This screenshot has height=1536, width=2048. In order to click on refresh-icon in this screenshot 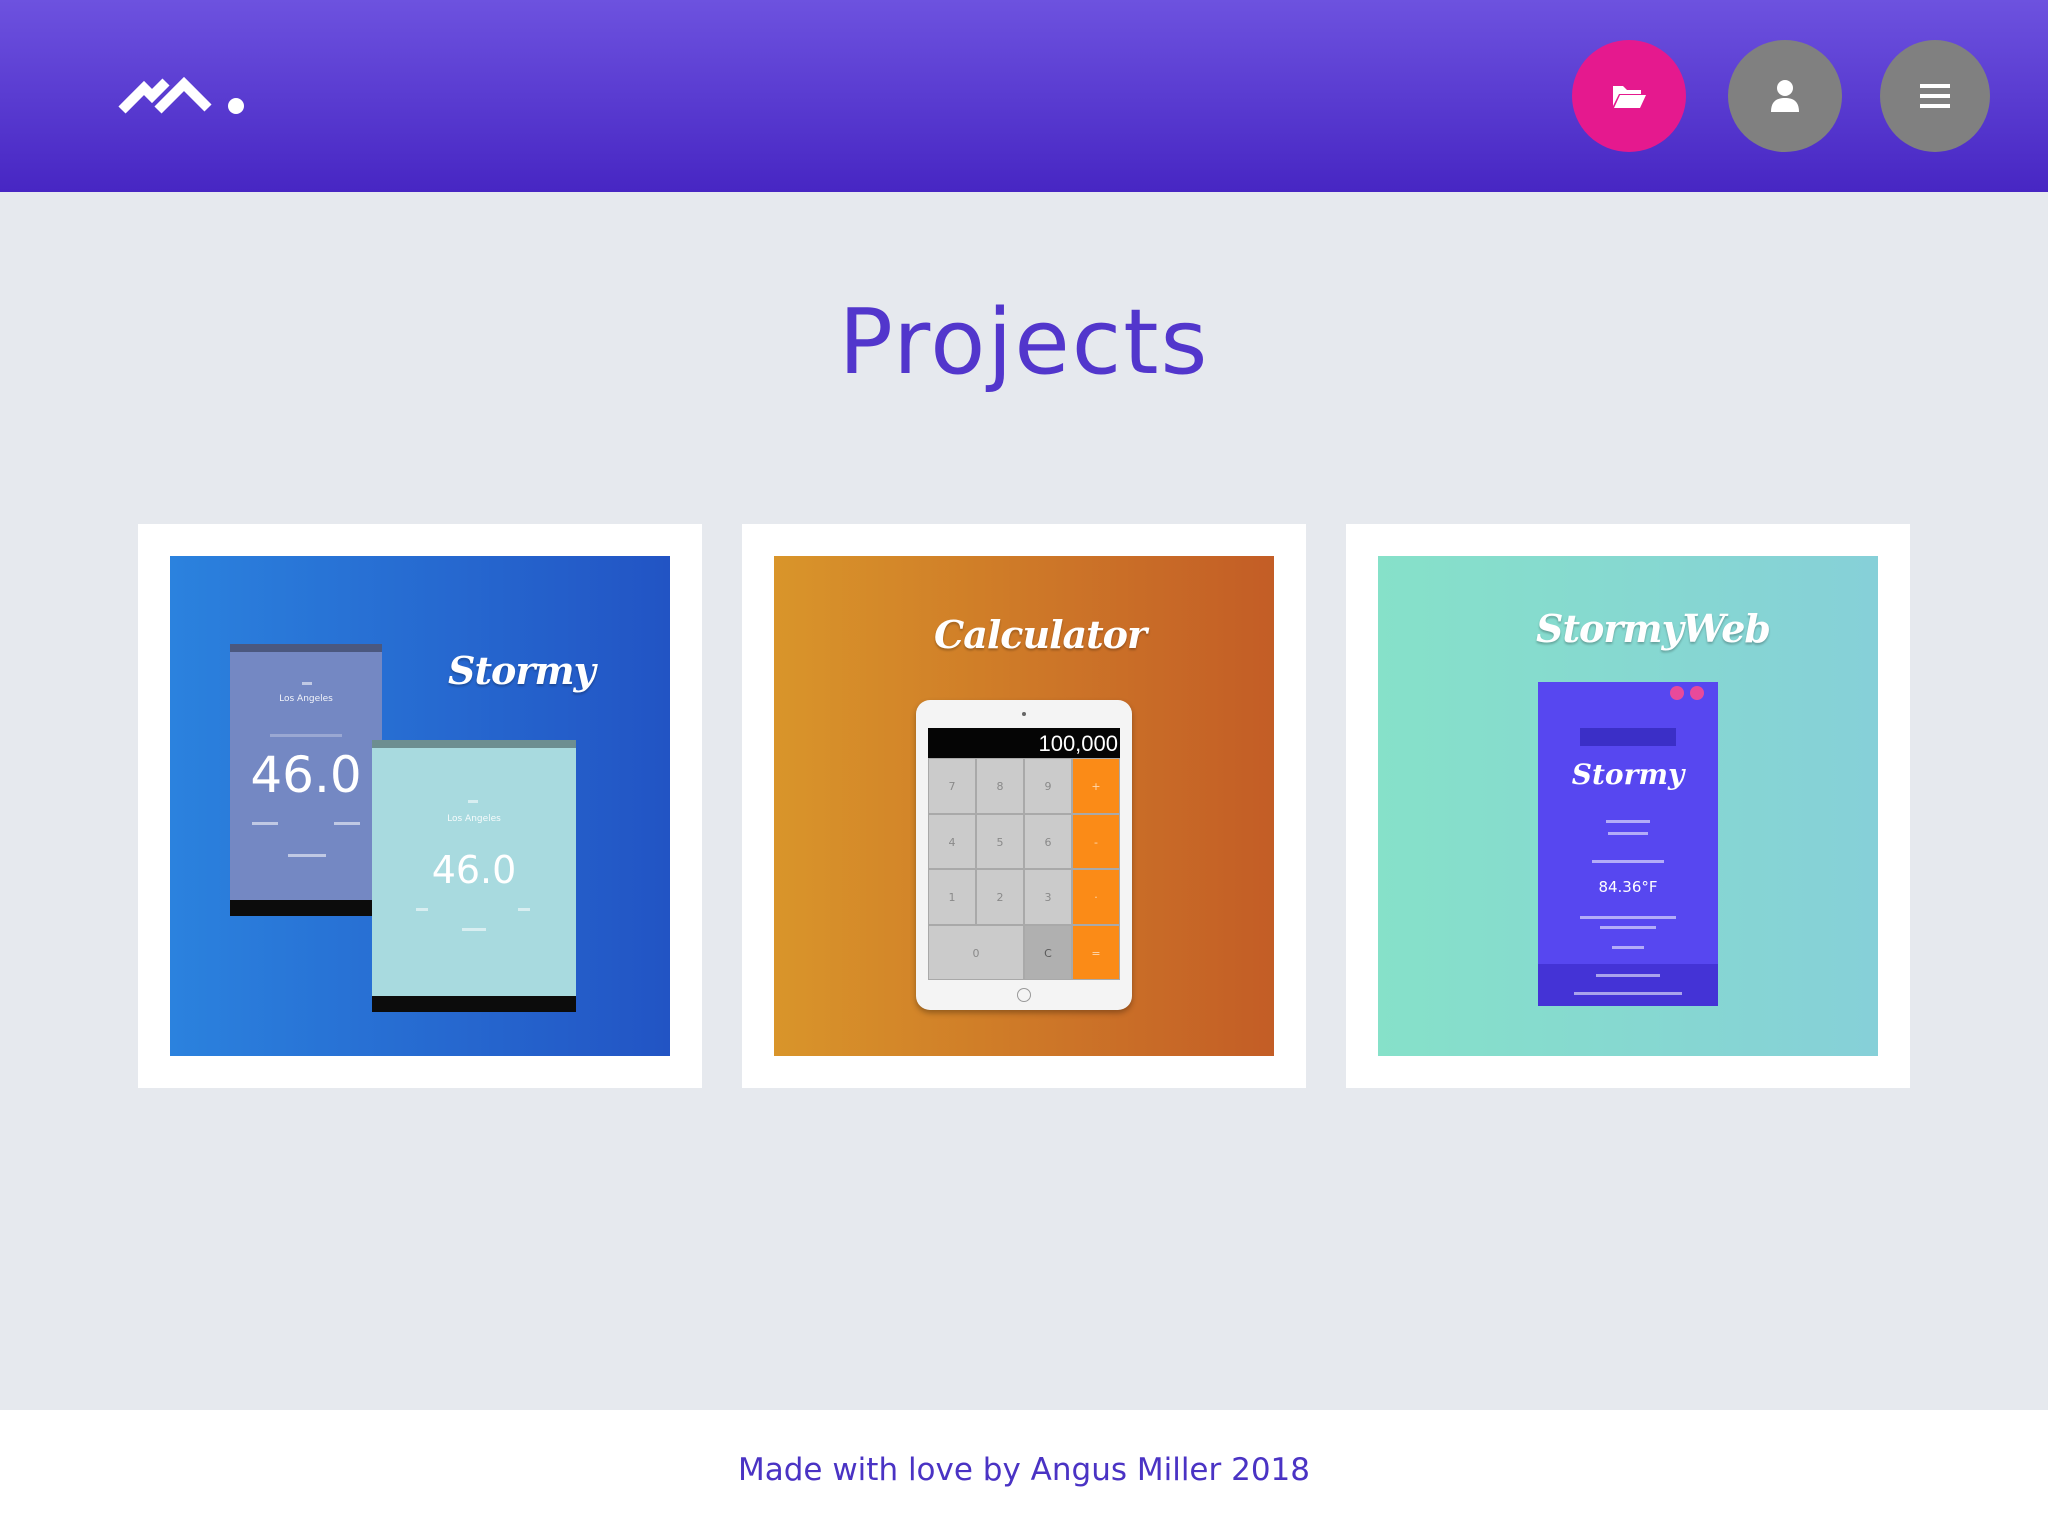, I will do `click(1628, 737)`.